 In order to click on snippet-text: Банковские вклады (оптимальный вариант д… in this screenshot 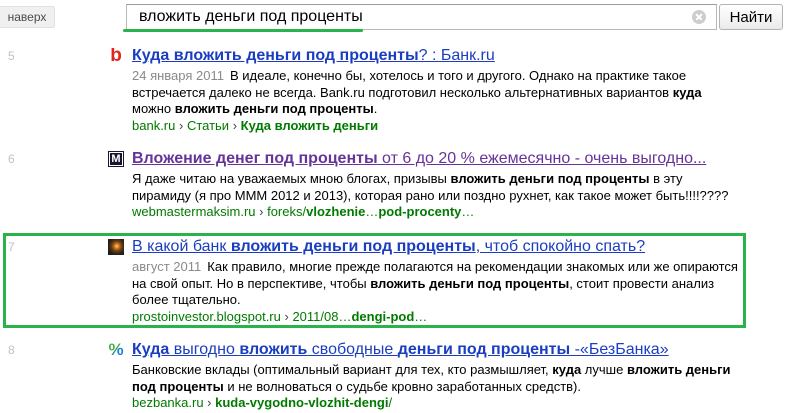, I will do `click(342, 369)`.